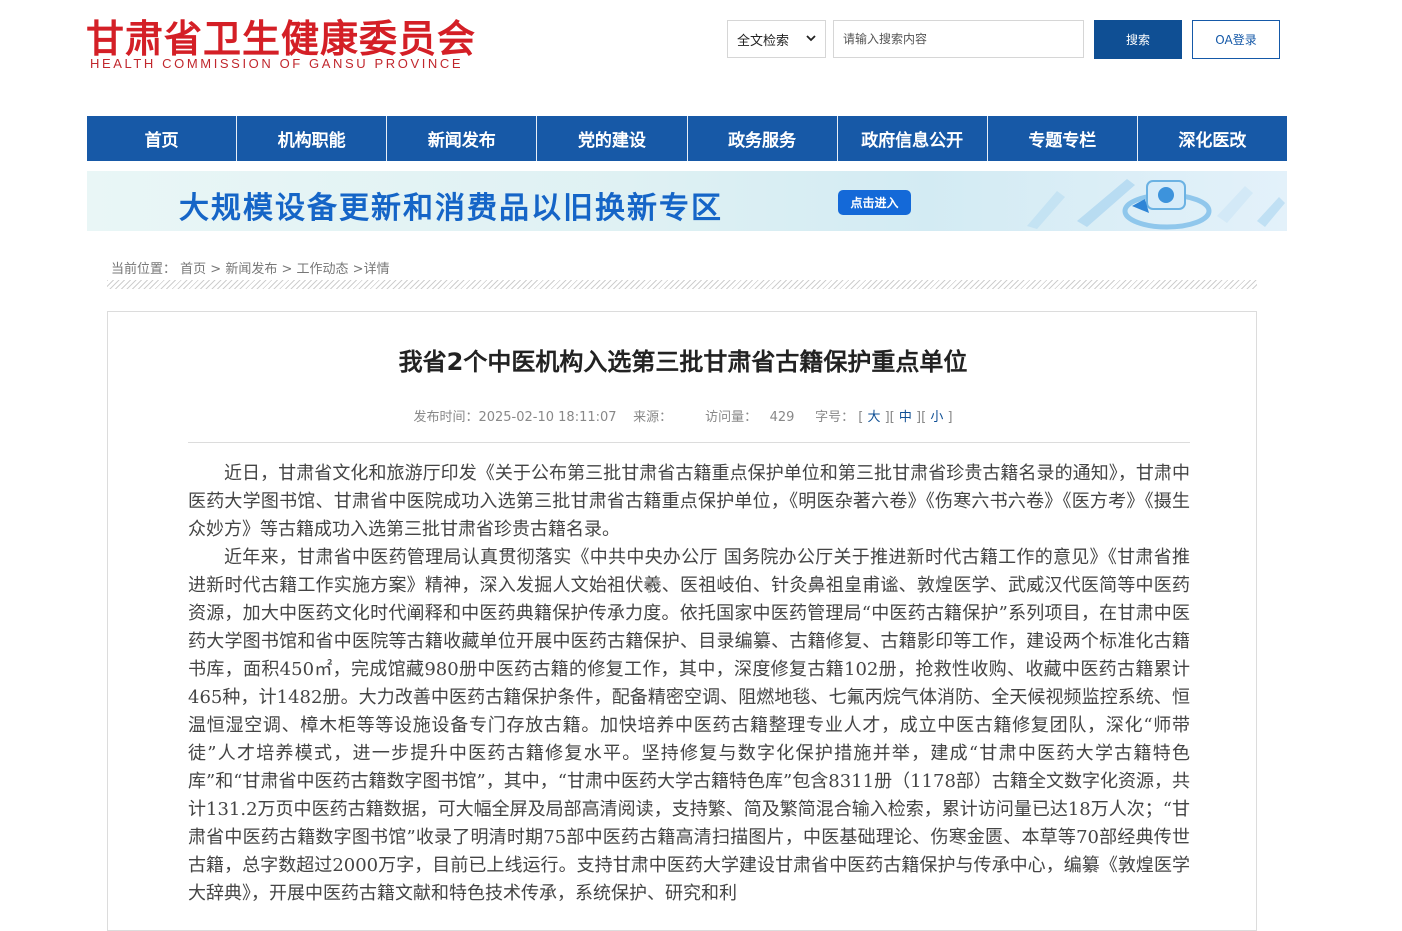 The image size is (1402, 931). I want to click on breadcrumb-detail: 详情, so click(376, 269).